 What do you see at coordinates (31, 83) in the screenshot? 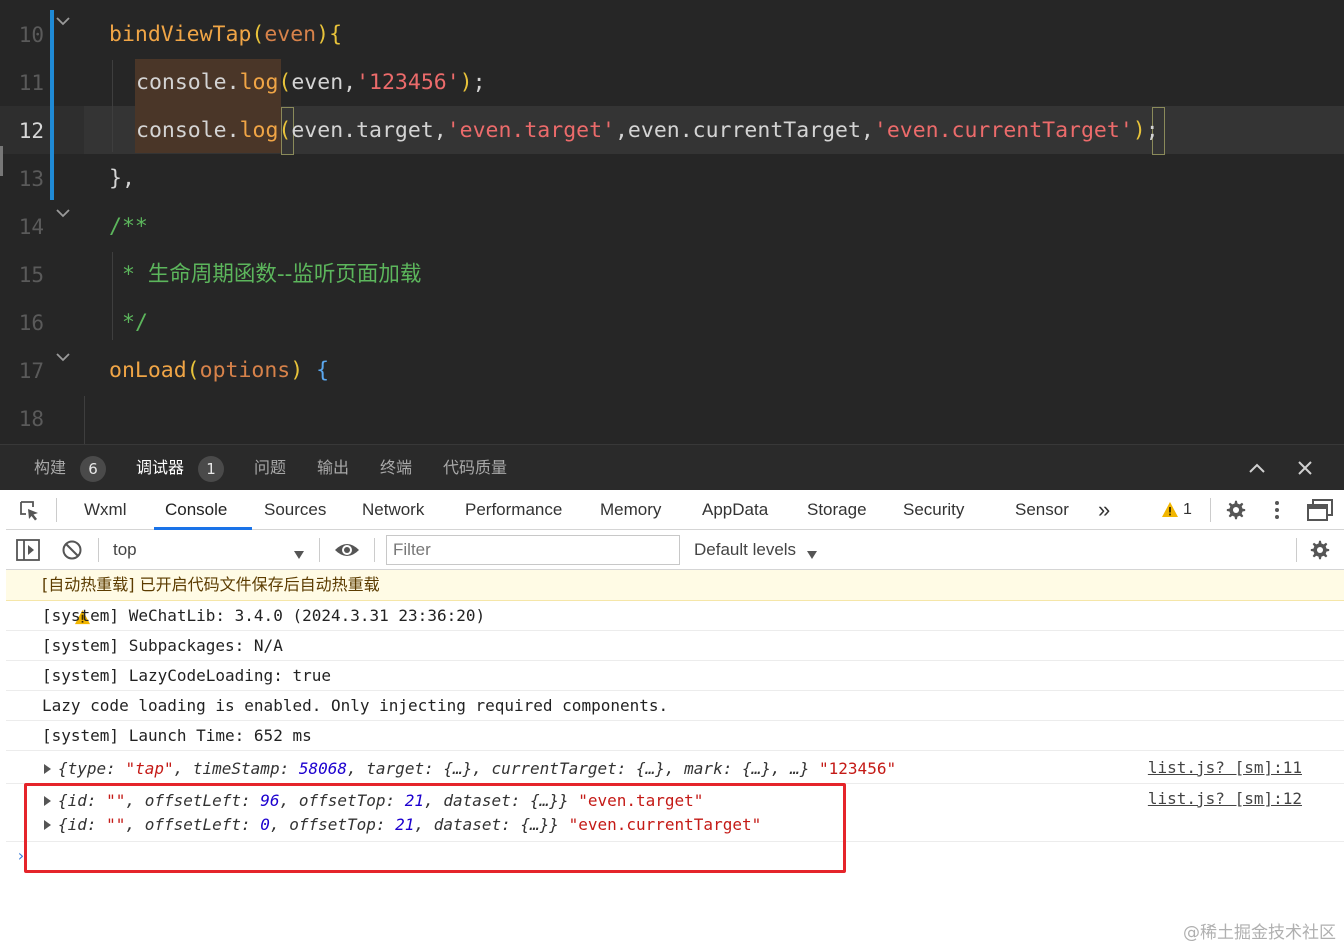
I see `line-number: 11` at bounding box center [31, 83].